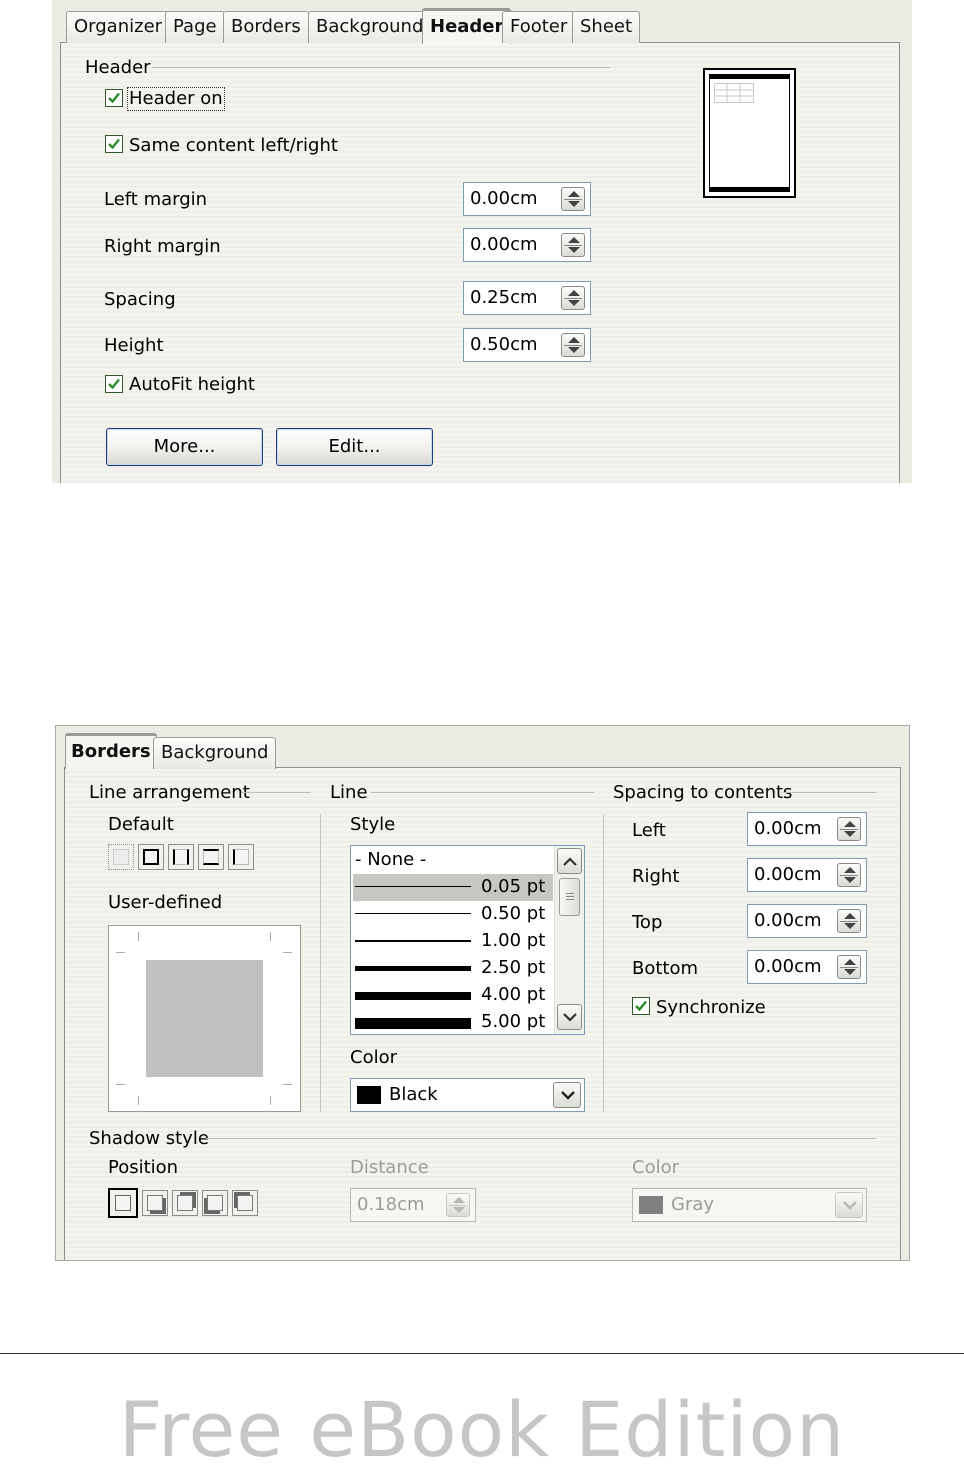  Describe the element at coordinates (649, 830) in the screenshot. I see `spacing-left-label: Left` at that location.